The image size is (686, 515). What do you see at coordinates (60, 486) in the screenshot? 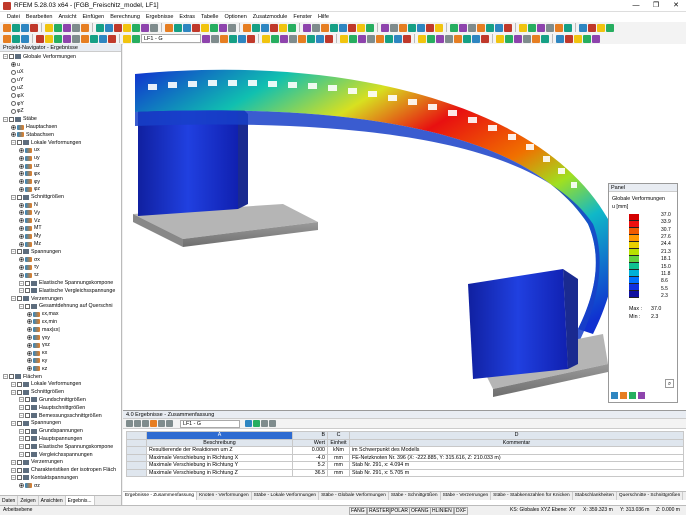
I see `tree-item: σz` at bounding box center [60, 486].